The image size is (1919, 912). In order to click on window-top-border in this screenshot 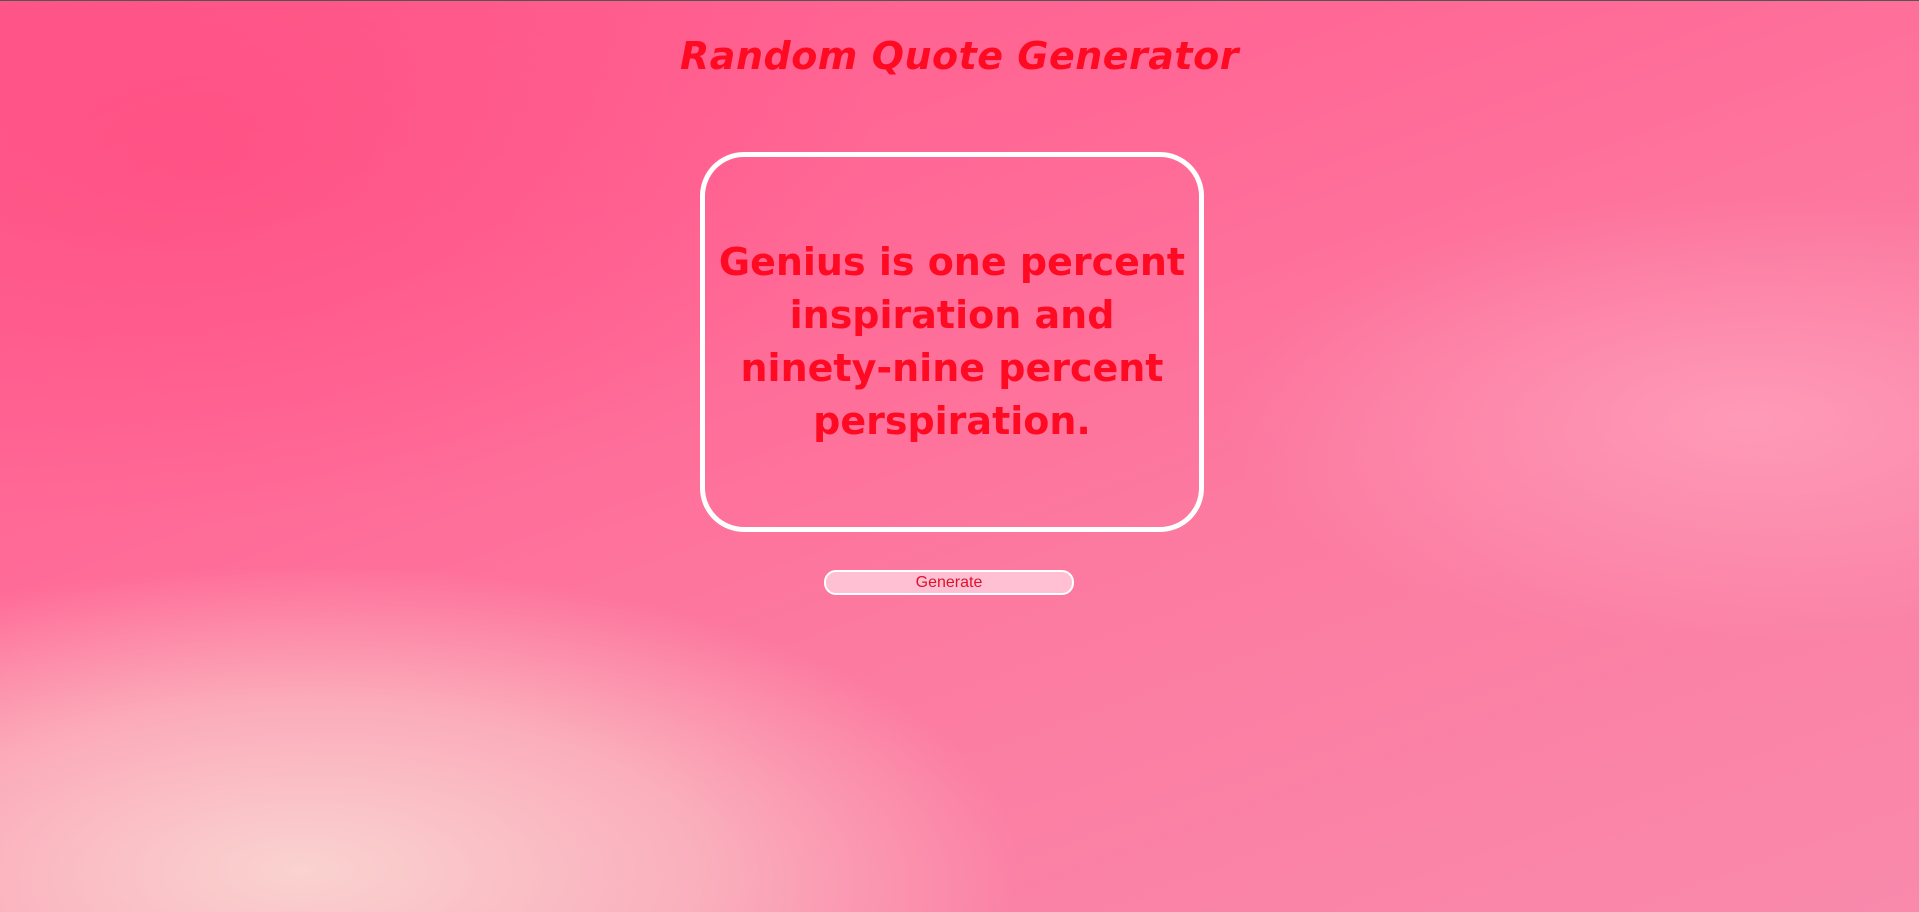, I will do `click(959, 0)`.